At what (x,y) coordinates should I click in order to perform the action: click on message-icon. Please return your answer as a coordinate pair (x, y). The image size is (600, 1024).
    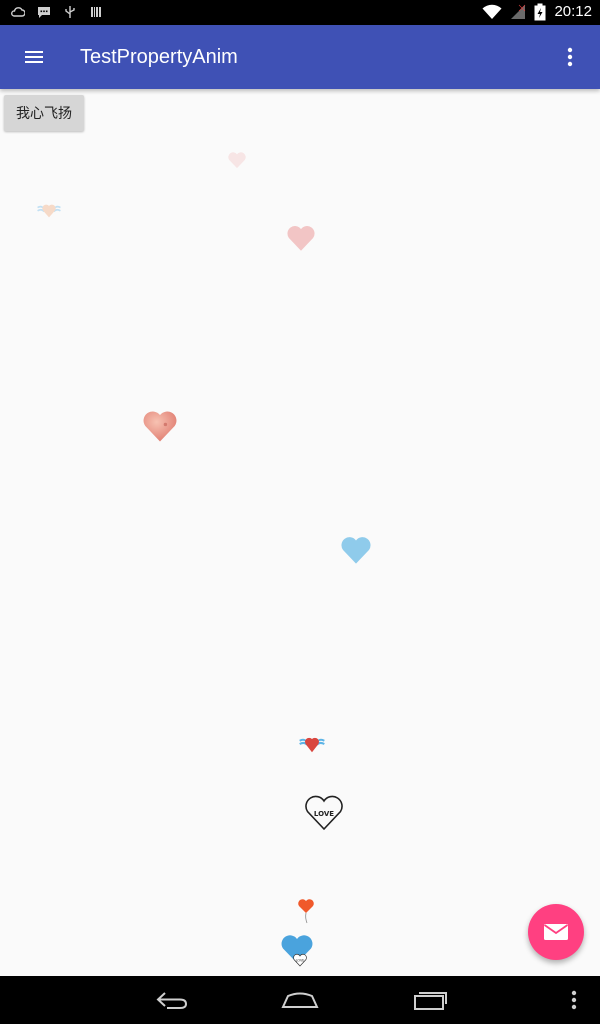
    Looking at the image, I should click on (44, 12).